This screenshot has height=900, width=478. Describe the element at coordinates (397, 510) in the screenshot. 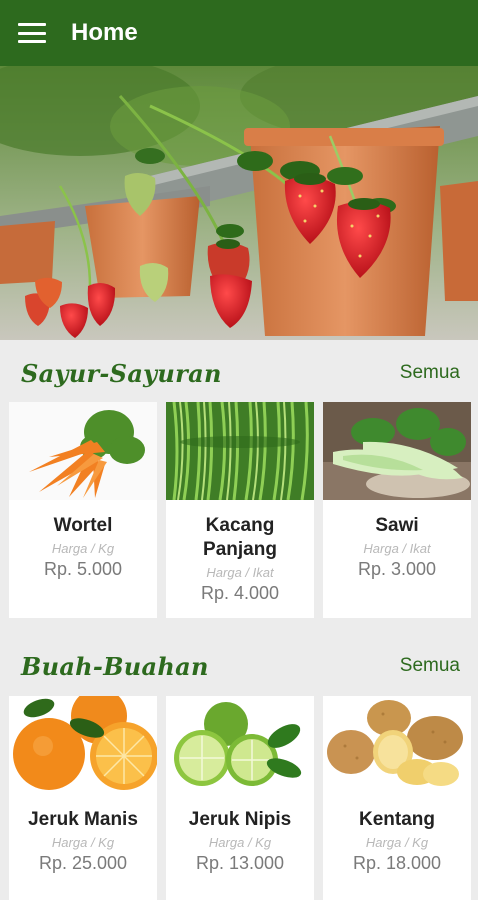

I see `product-card-sawi: Sawi Harga / Ikat Rp. 3.000` at that location.